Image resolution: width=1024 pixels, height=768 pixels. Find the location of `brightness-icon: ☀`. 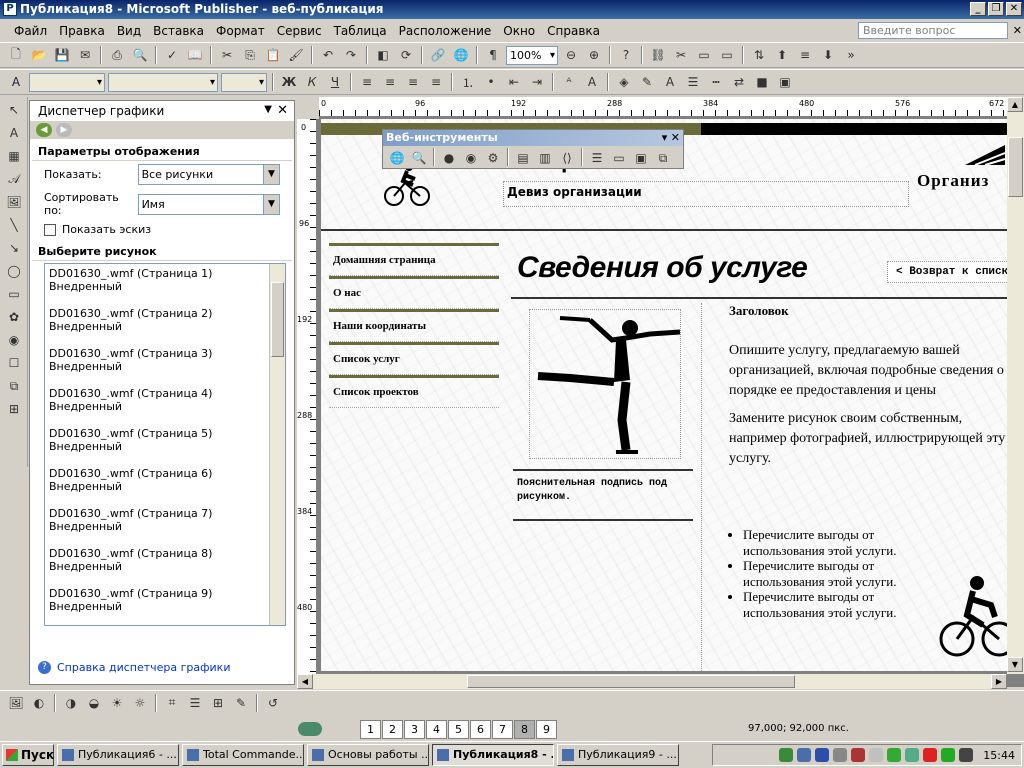

brightness-icon: ☀ is located at coordinates (117, 703).